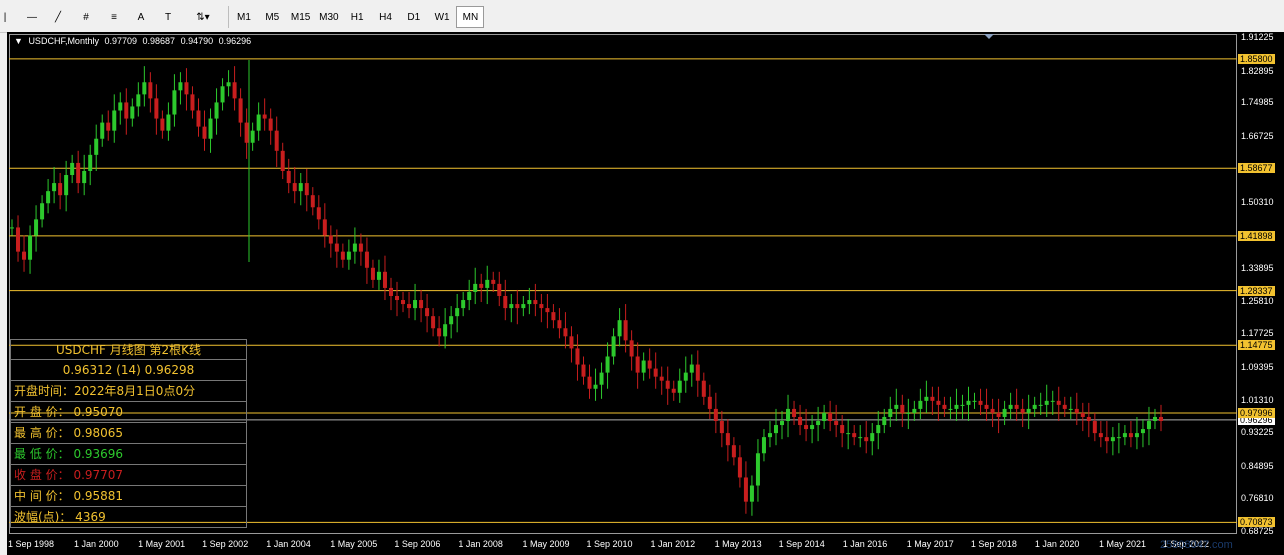 The width and height of the screenshot is (1284, 555). What do you see at coordinates (989, 36) in the screenshot?
I see `shift-marker-icon` at bounding box center [989, 36].